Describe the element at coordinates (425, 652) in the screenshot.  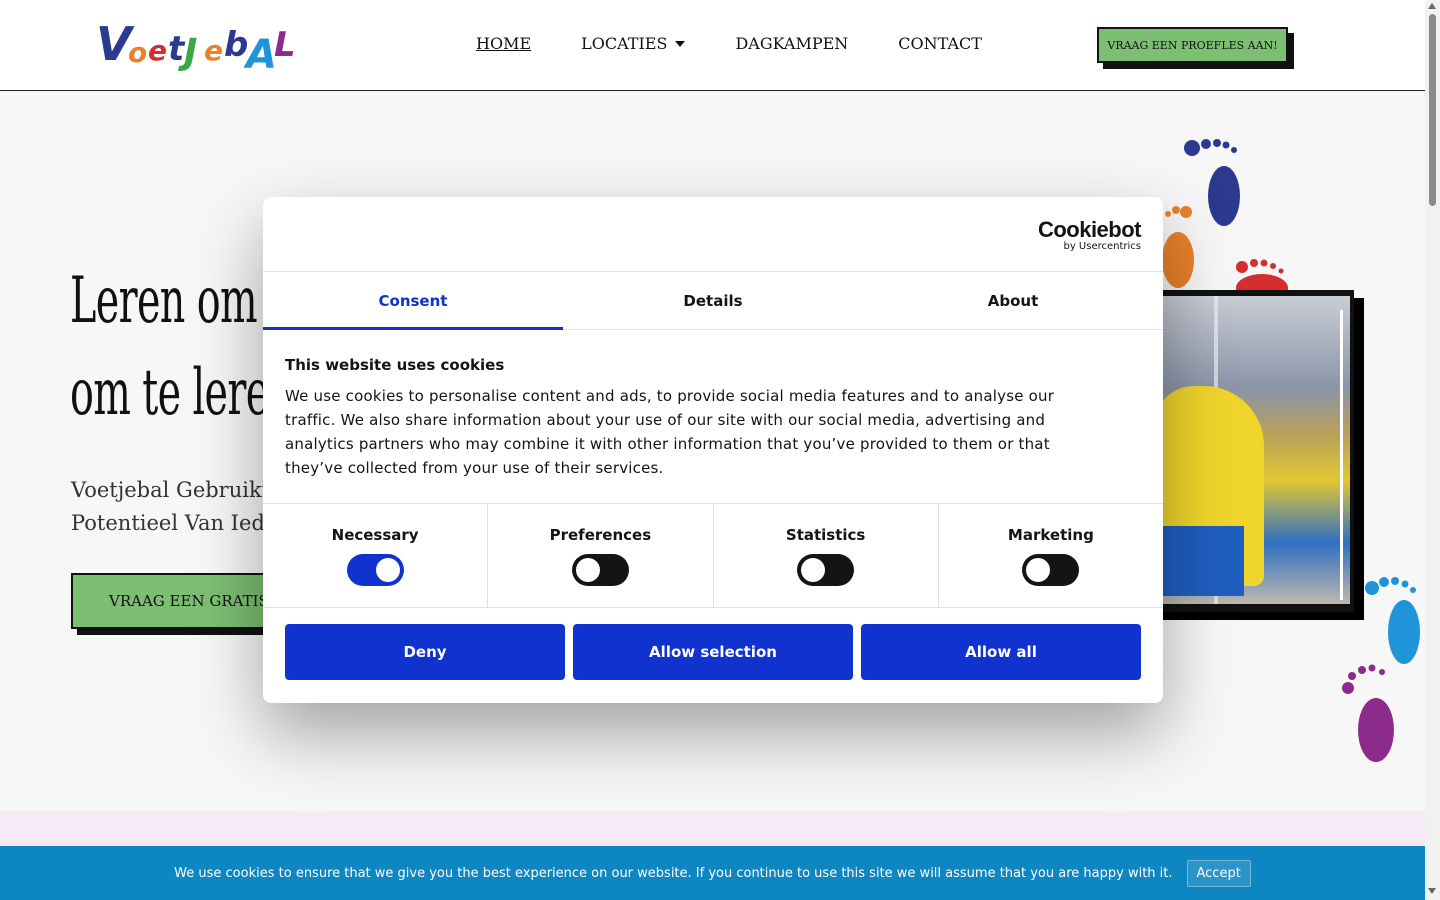
I see `deny-button: Deny` at that location.